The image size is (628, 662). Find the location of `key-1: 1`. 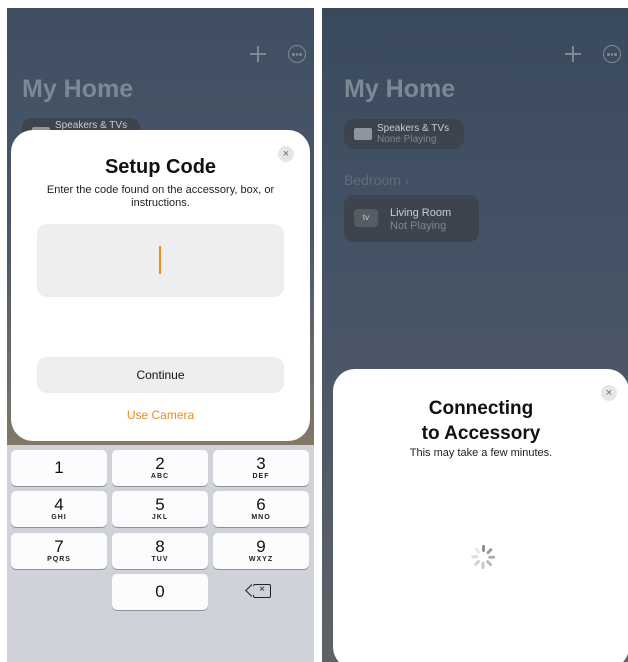

key-1: 1 is located at coordinates (59, 468).